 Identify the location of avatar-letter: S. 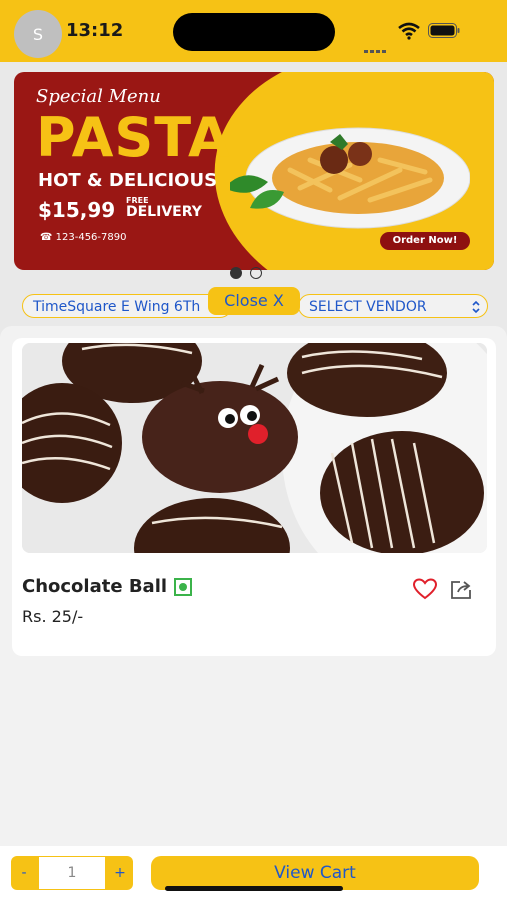
(38, 34).